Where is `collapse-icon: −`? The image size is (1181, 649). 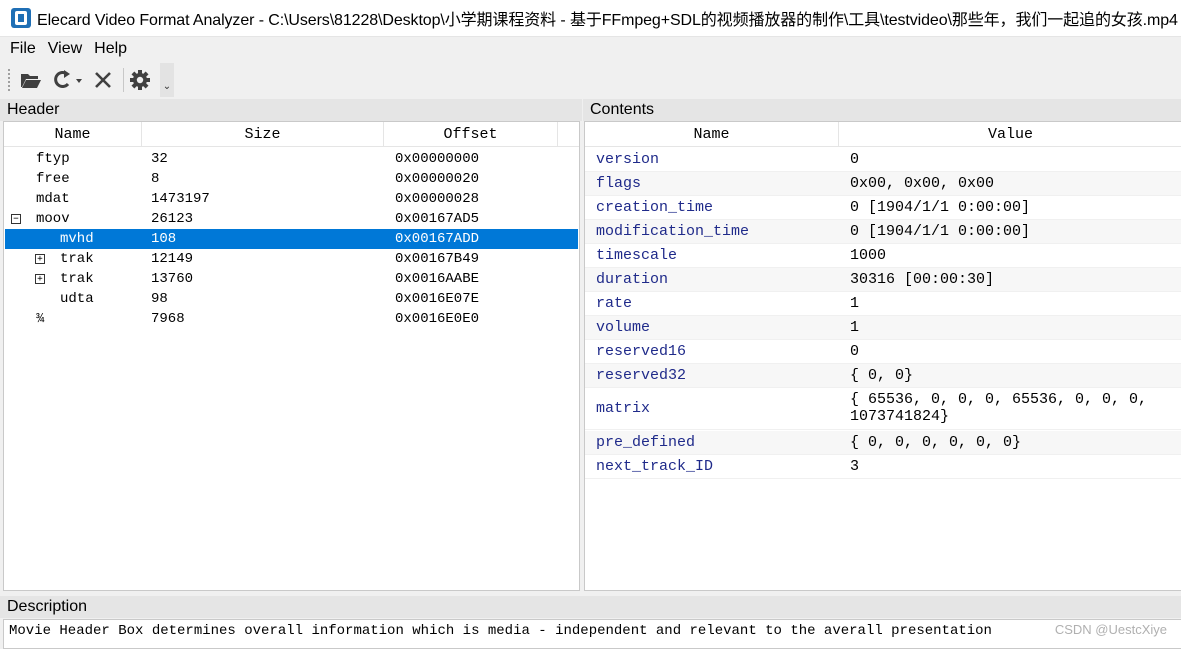 collapse-icon: − is located at coordinates (16, 219).